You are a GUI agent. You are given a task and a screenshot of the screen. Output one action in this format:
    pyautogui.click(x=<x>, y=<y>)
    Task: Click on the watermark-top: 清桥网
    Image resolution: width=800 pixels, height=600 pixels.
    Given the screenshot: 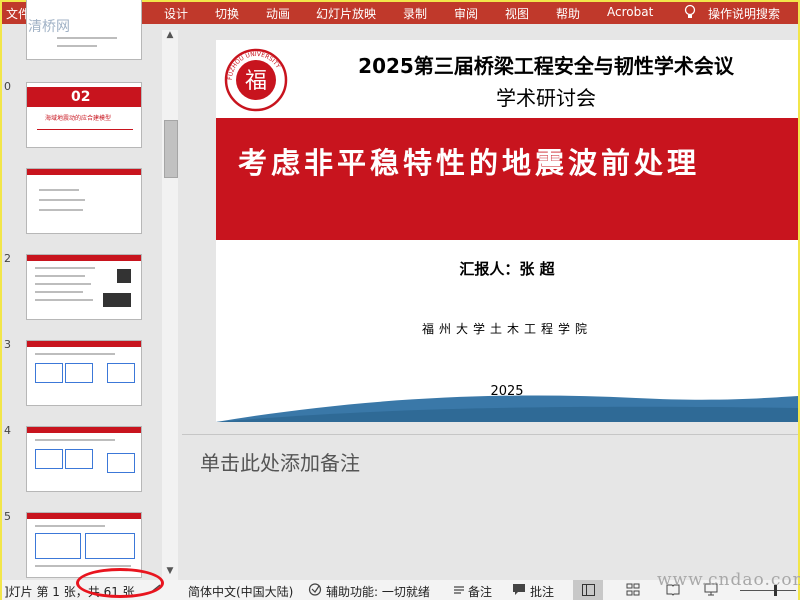 What is the action you would take?
    pyautogui.click(x=49, y=27)
    